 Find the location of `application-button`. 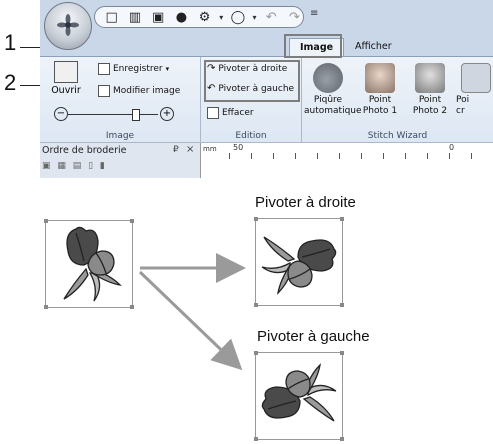

application-button is located at coordinates (68, 26).